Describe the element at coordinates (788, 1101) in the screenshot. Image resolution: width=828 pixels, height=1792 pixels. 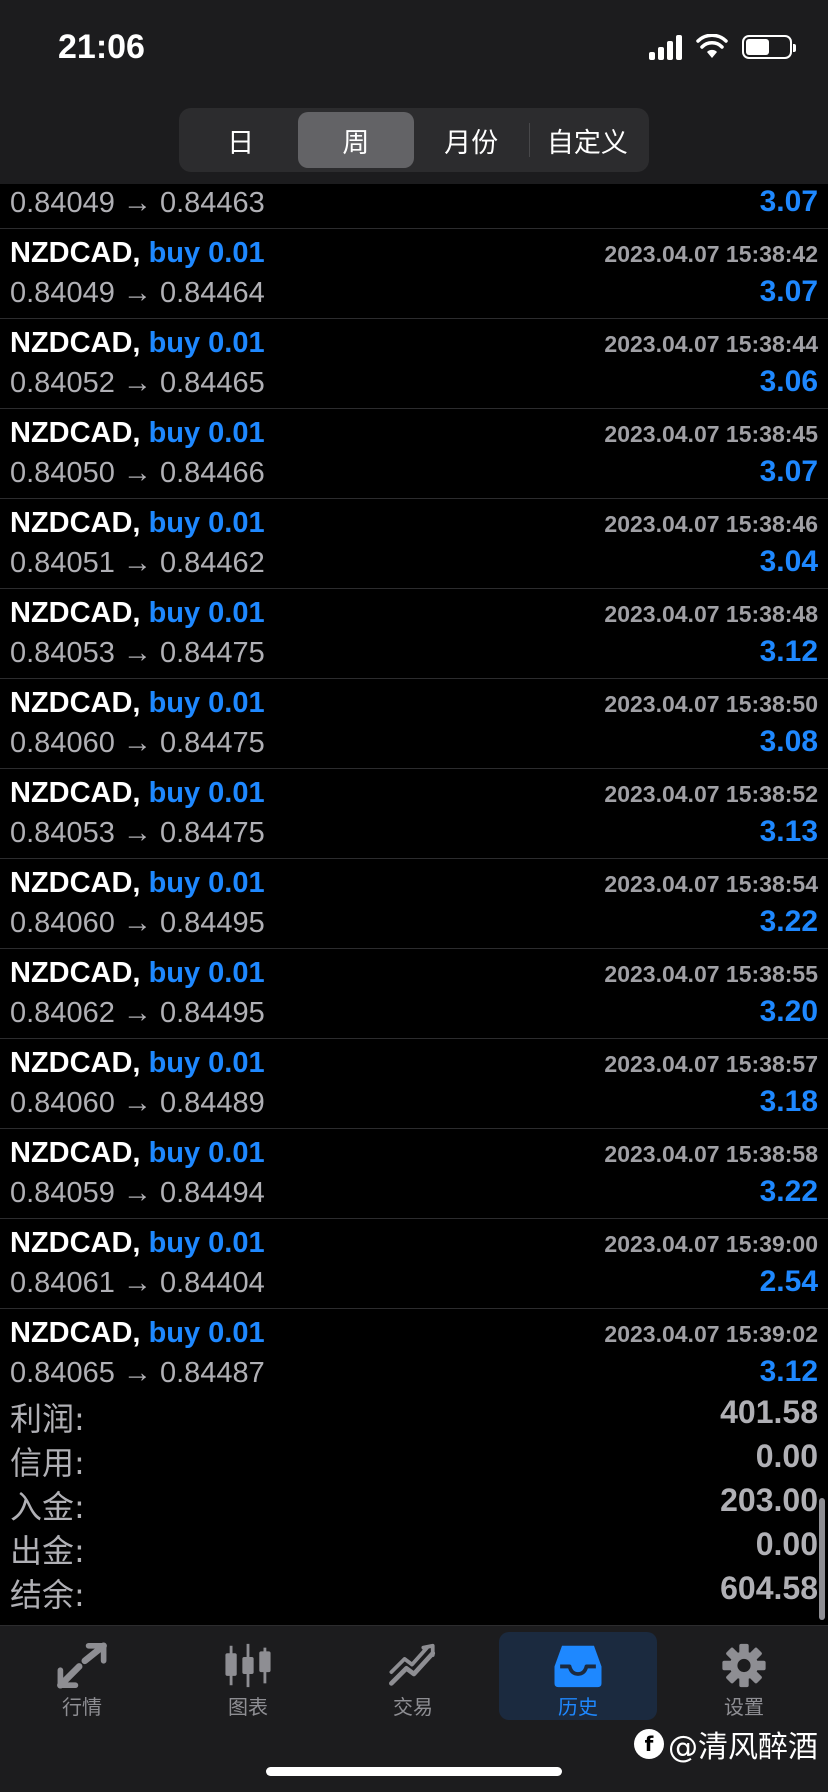
I see `trade-profit: 3.18` at that location.